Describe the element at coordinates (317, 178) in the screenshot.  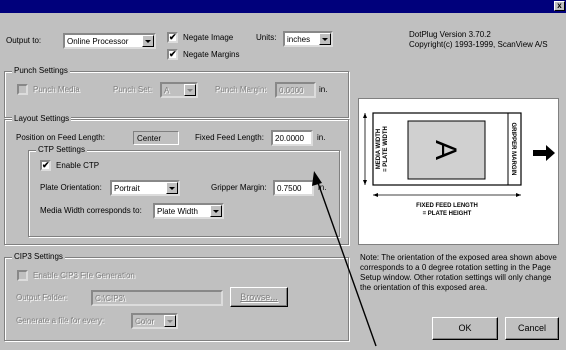
I see `pointer-arrow-icon` at that location.